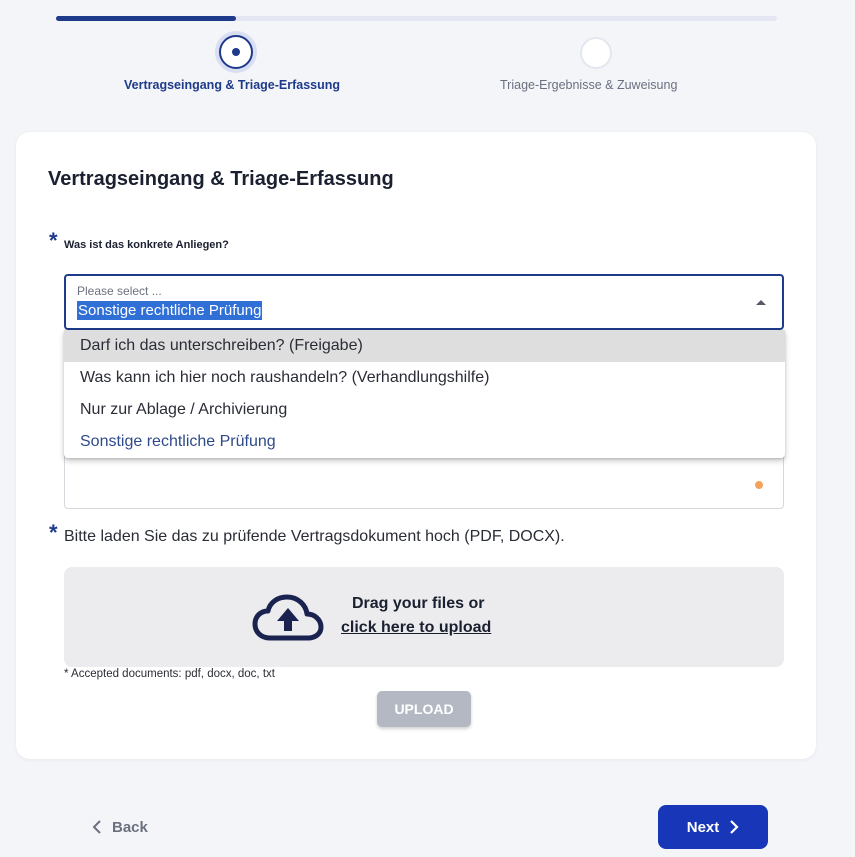 This screenshot has height=857, width=855. I want to click on step-1-label: Vertragseingang & Triage-Erfassung, so click(232, 85).